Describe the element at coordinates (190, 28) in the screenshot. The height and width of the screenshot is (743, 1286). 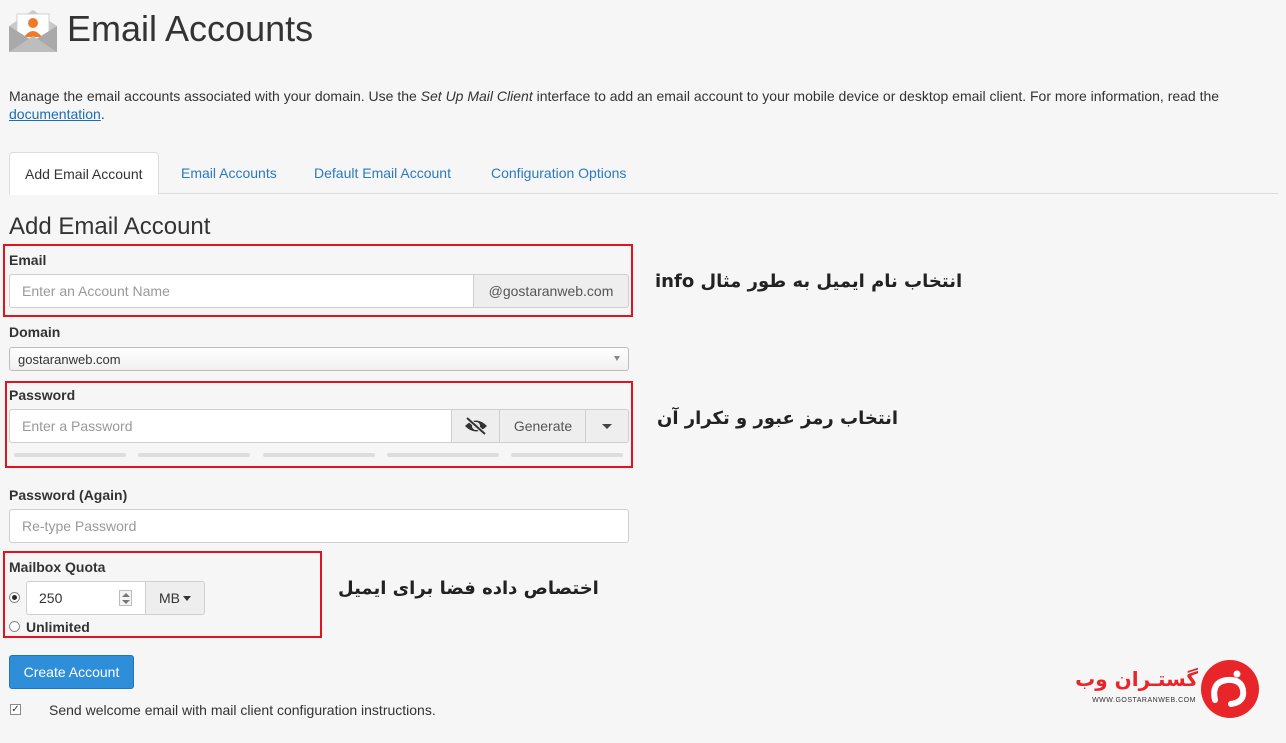
I see `page-title: Email Accounts` at that location.